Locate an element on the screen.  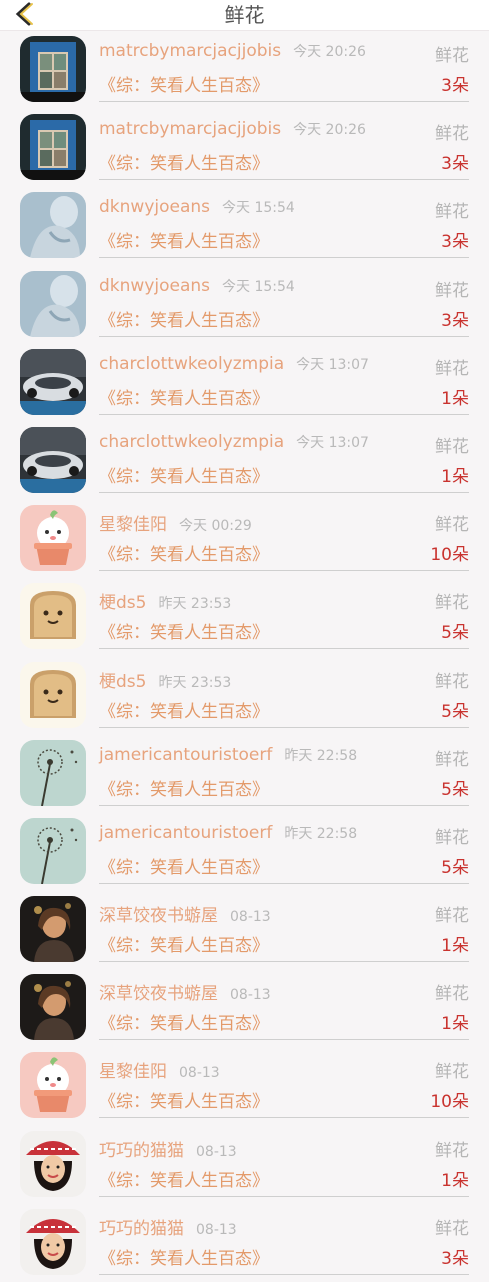
flower-count: 5朵 is located at coordinates (455, 789).